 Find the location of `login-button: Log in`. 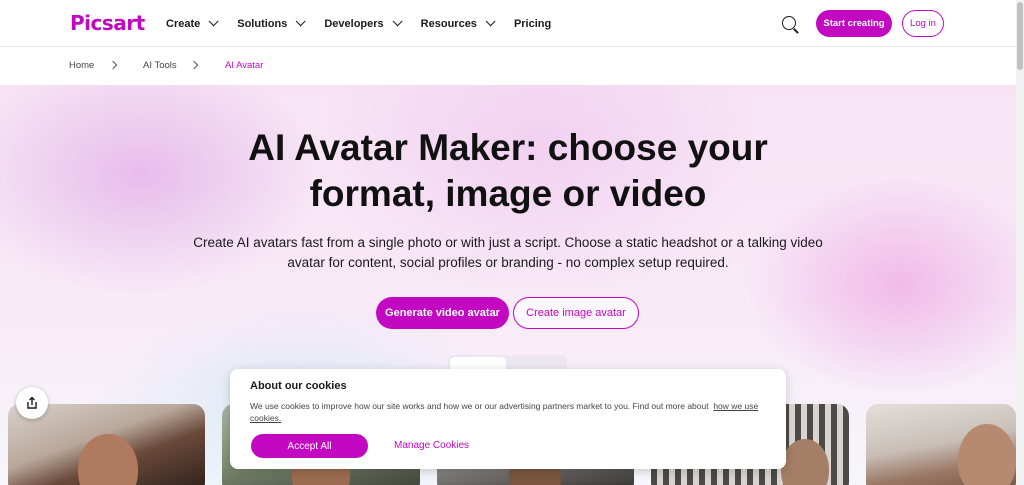

login-button: Log in is located at coordinates (923, 23).